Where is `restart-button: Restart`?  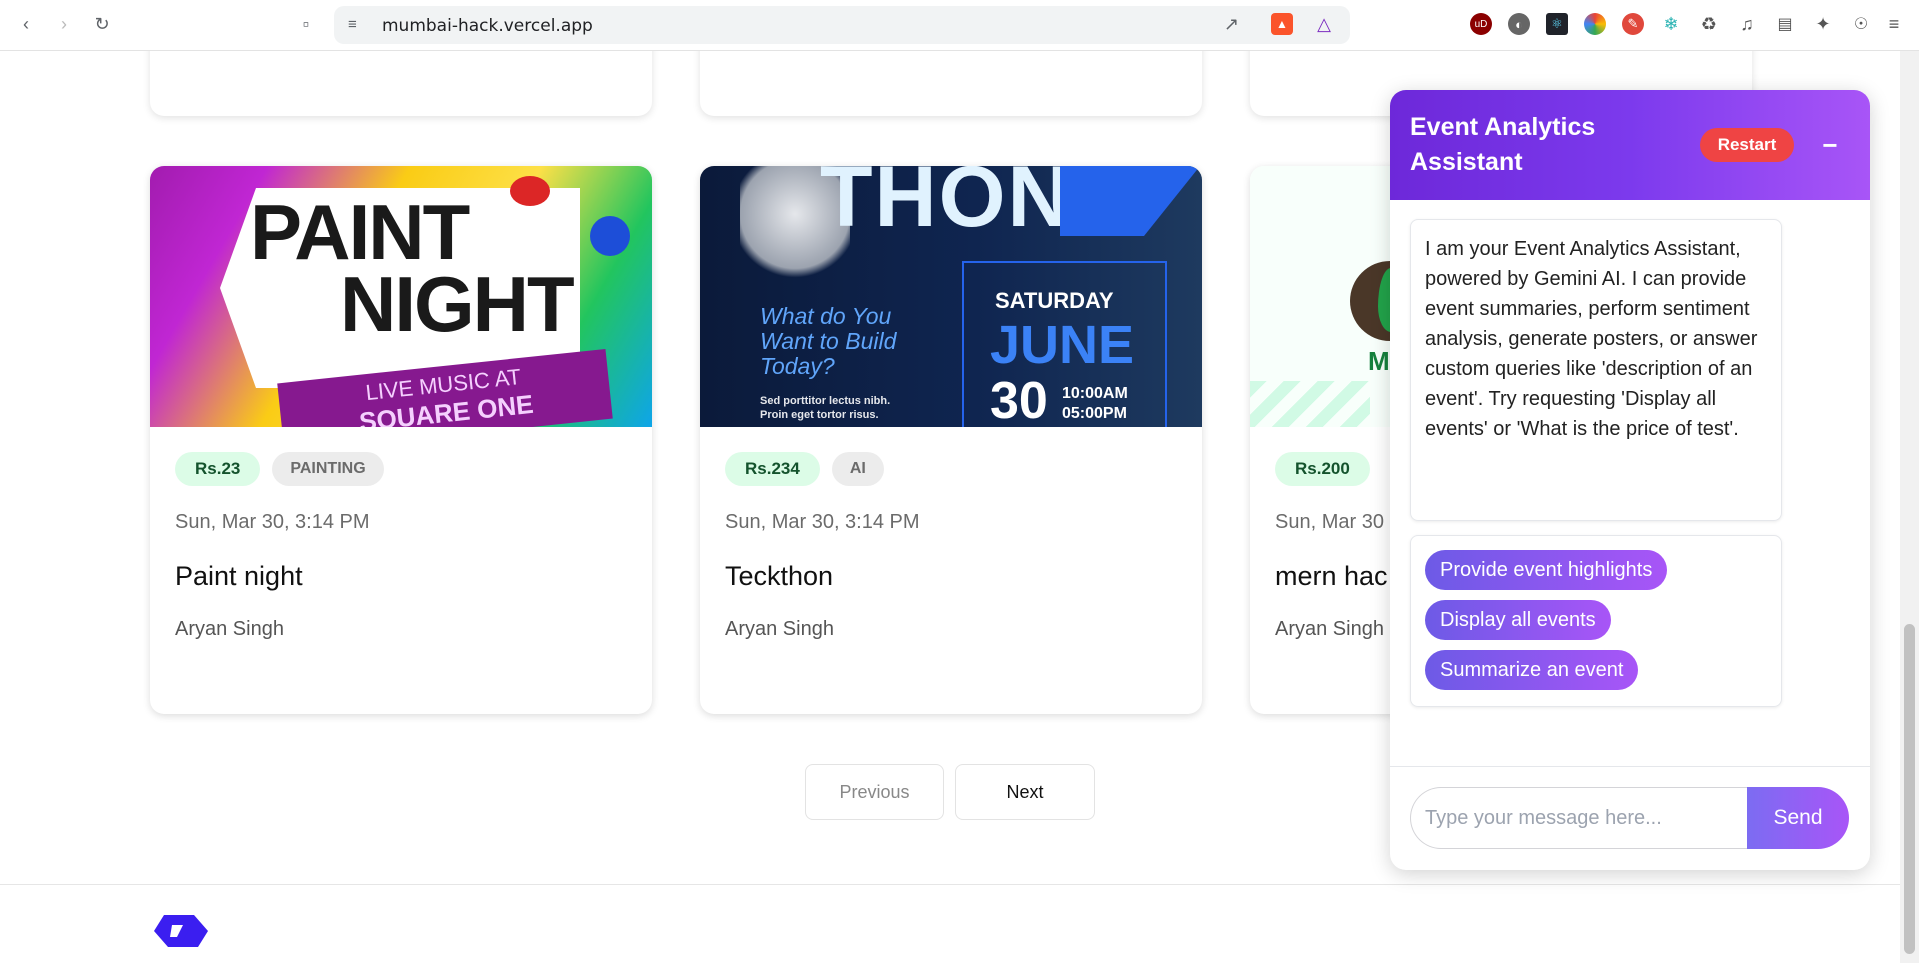 restart-button: Restart is located at coordinates (1747, 145).